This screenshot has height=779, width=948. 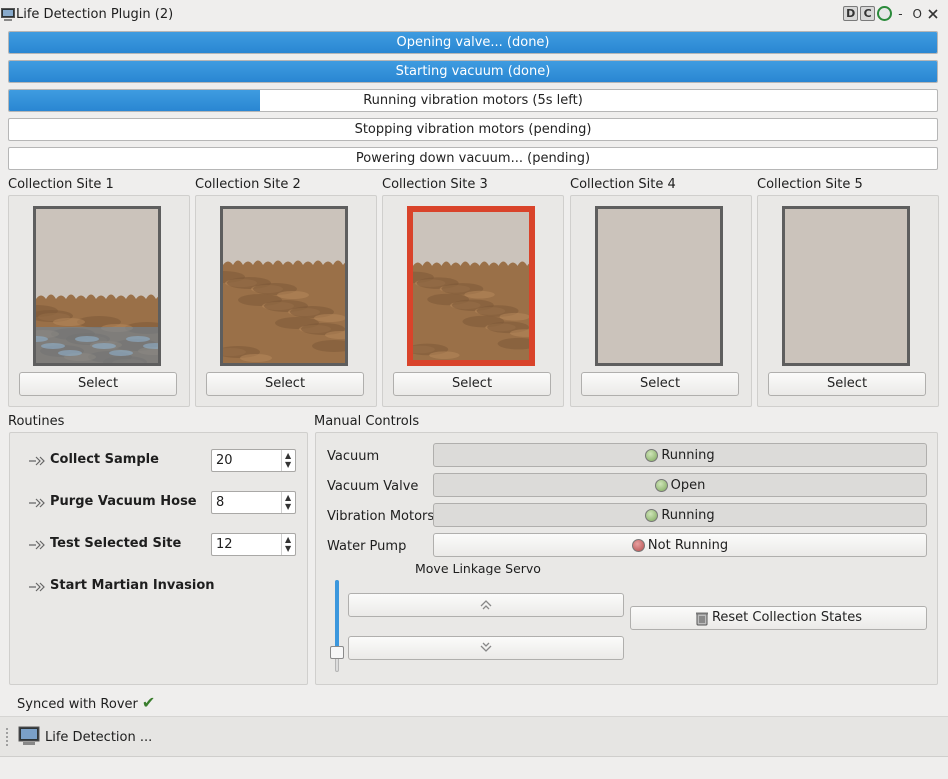 I want to click on vacuum-valve-state: Open, so click(x=688, y=485).